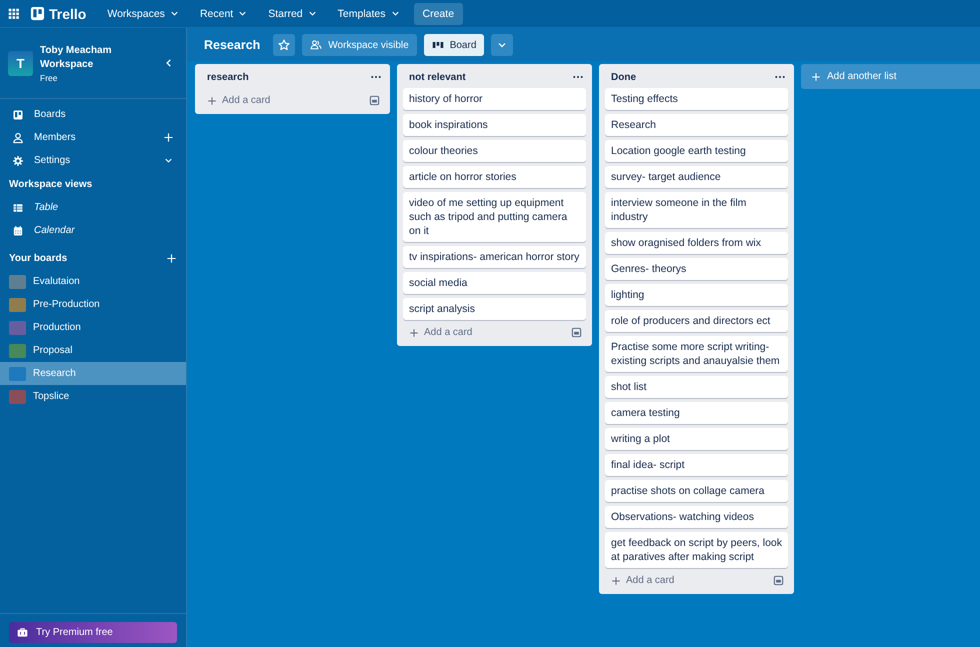 The height and width of the screenshot is (647, 980). Describe the element at coordinates (696, 177) in the screenshot. I see `card: survey- target audience` at that location.